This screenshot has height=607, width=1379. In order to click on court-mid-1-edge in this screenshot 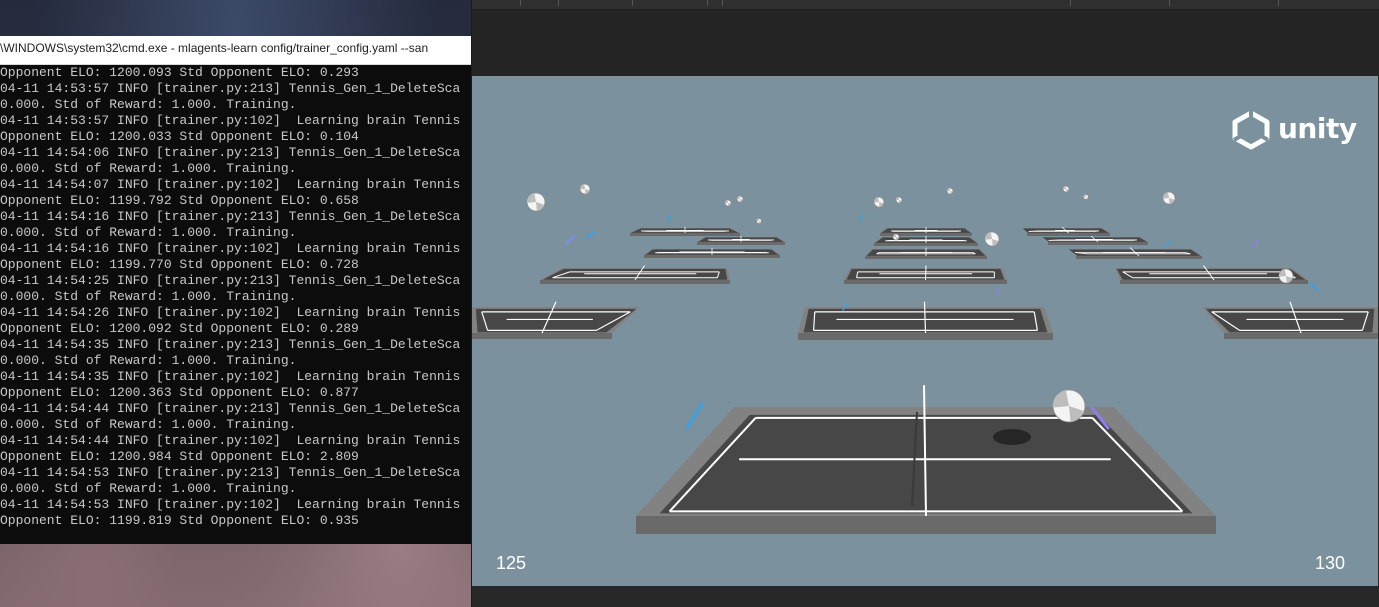, I will do `click(635, 282)`.